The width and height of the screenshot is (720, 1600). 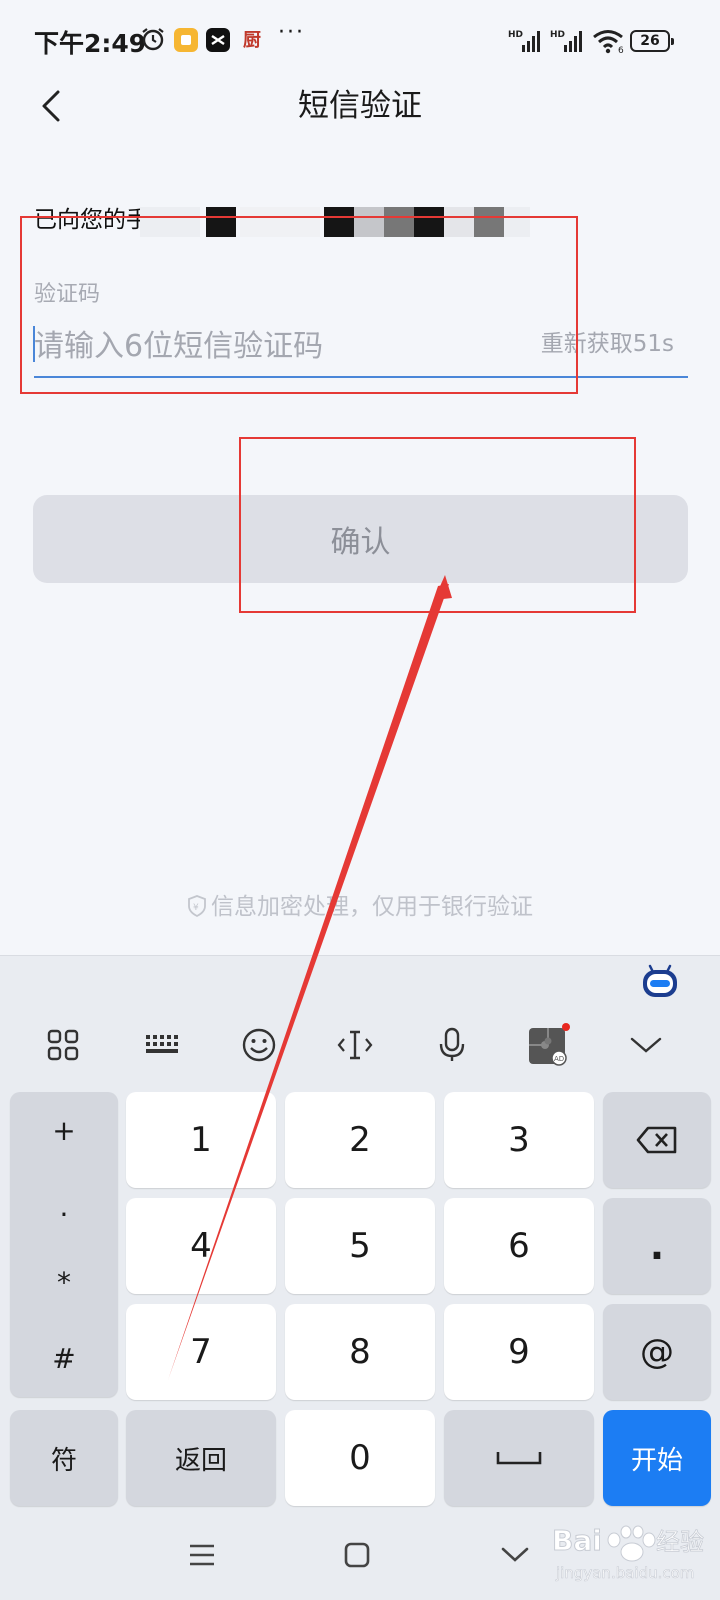 I want to click on input-underline, so click(x=361, y=377).